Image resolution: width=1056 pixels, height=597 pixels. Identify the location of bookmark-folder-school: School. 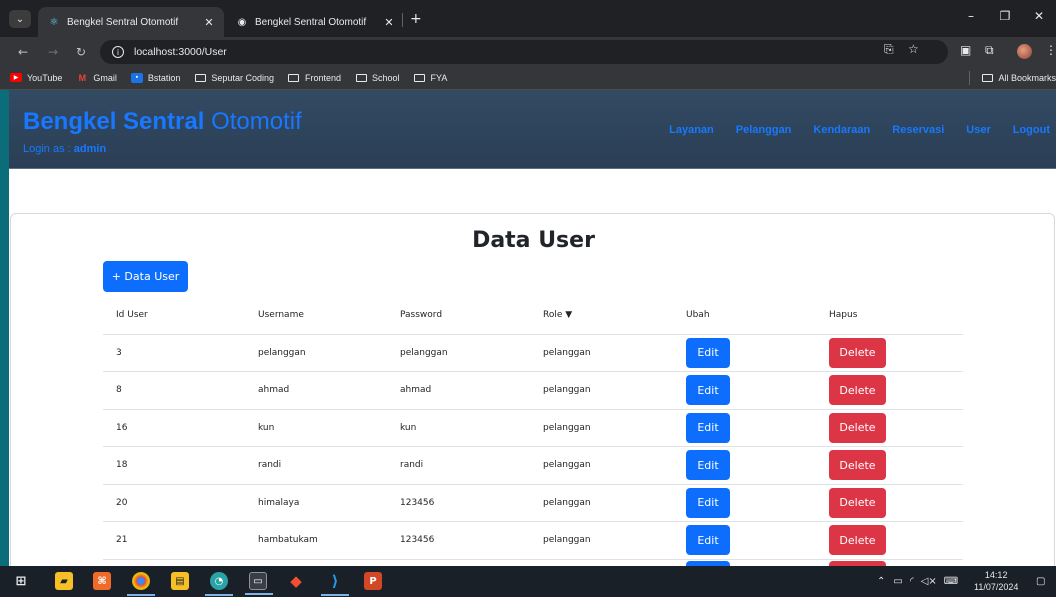
(377, 78).